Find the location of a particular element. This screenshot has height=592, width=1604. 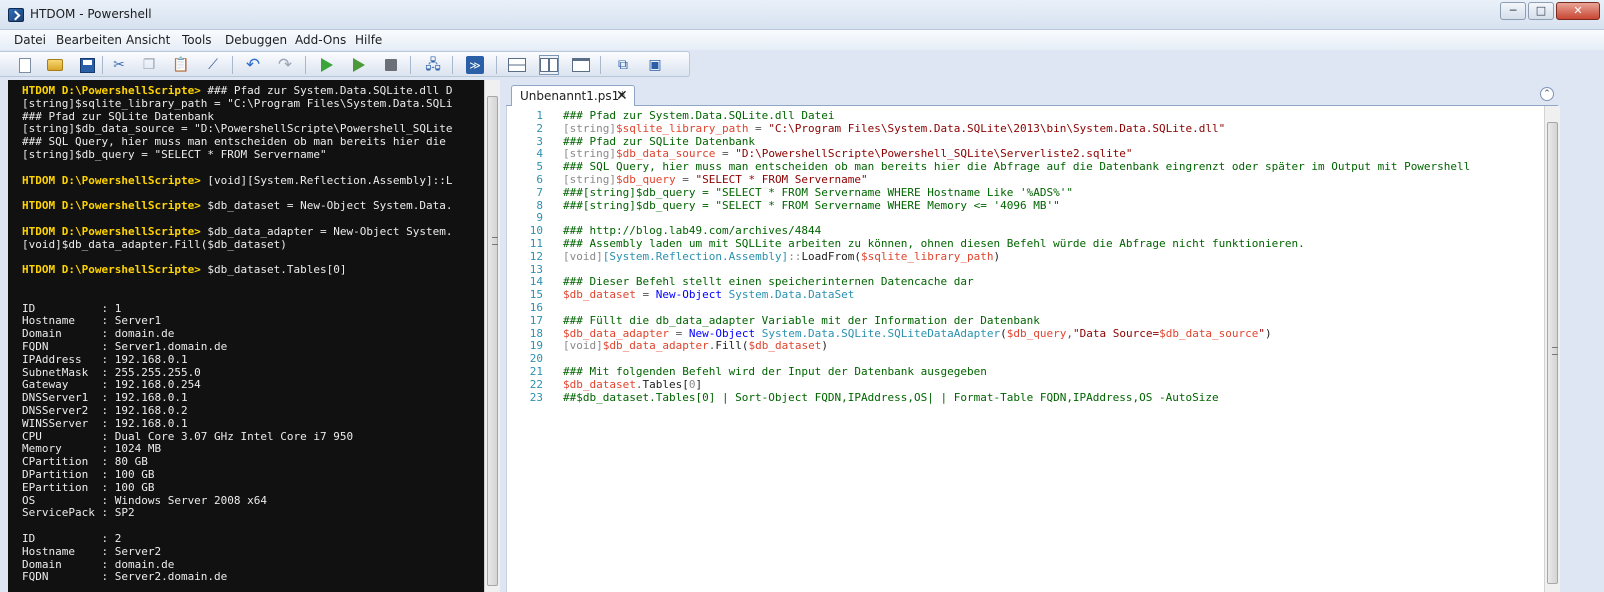

menu-add-ons: Add-Ons is located at coordinates (320, 40).